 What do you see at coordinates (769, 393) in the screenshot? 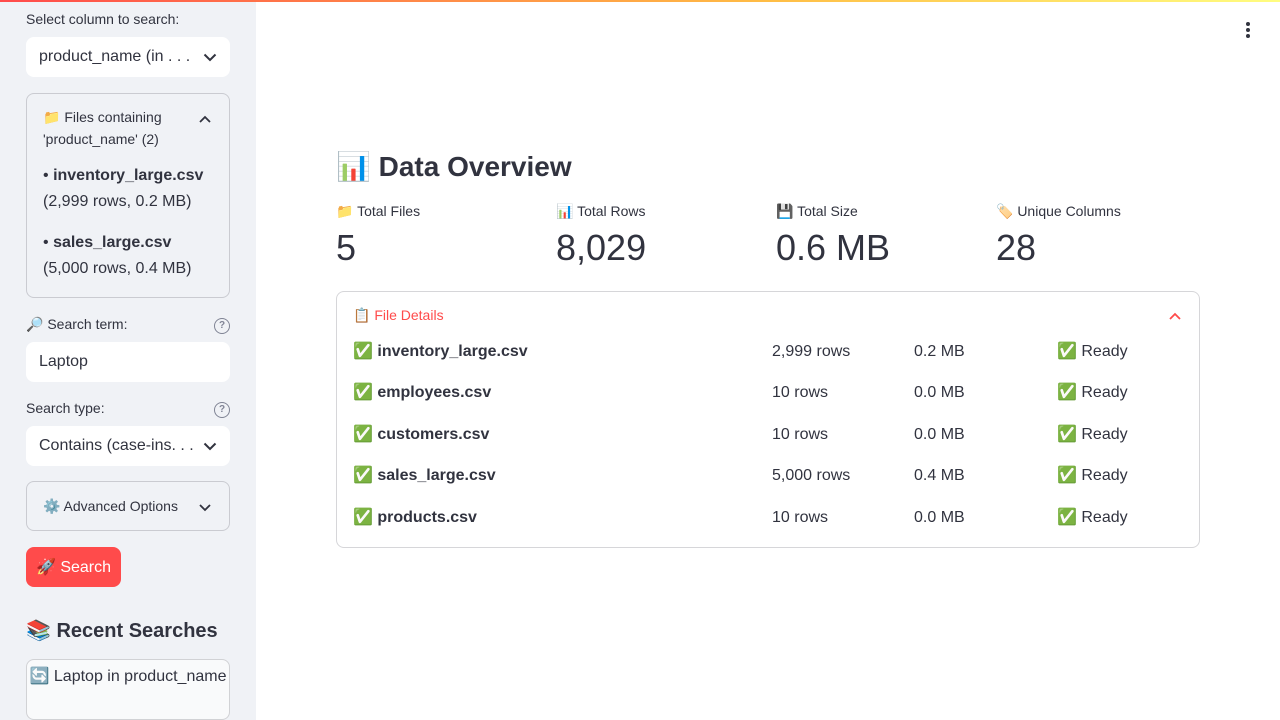
I see `table-row: ✅ employees.csv 10 rows 0.0 MB ✅ Ready` at bounding box center [769, 393].